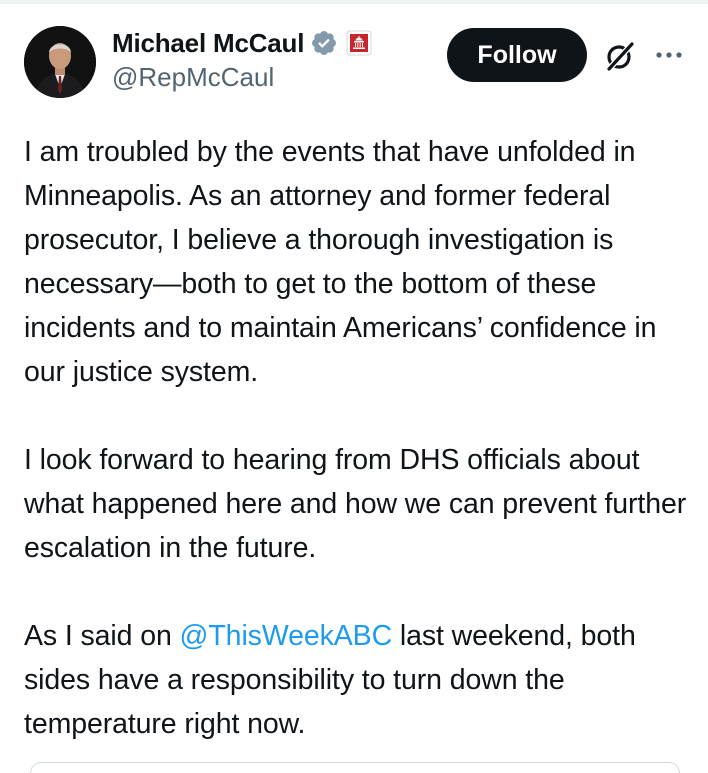  Describe the element at coordinates (286, 636) in the screenshot. I see `mention-link: @ThisWeekABC` at that location.